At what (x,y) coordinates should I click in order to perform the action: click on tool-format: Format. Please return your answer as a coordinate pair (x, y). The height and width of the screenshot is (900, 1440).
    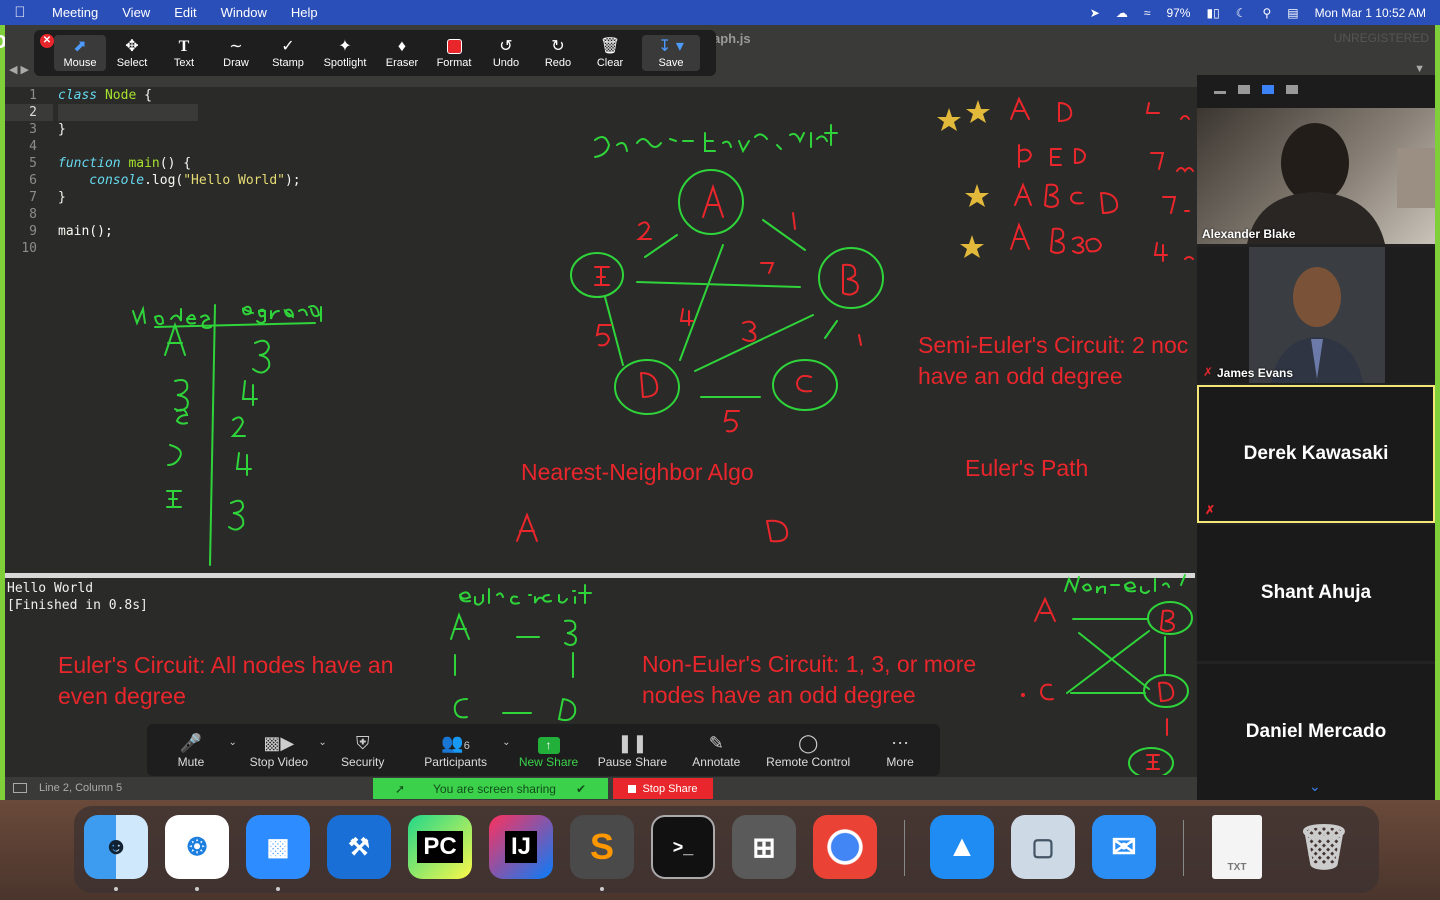
    Looking at the image, I should click on (454, 53).